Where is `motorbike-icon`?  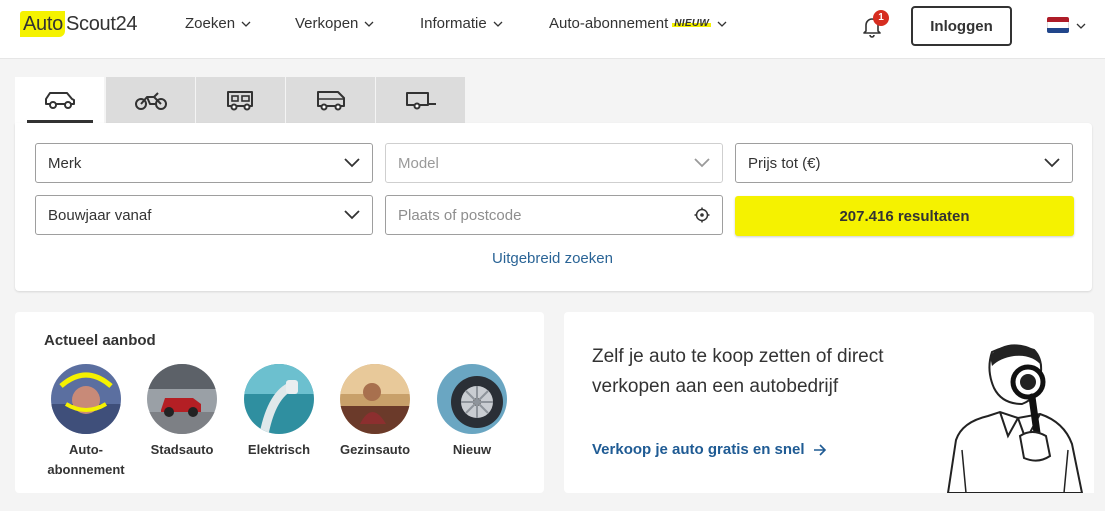 motorbike-icon is located at coordinates (150, 101).